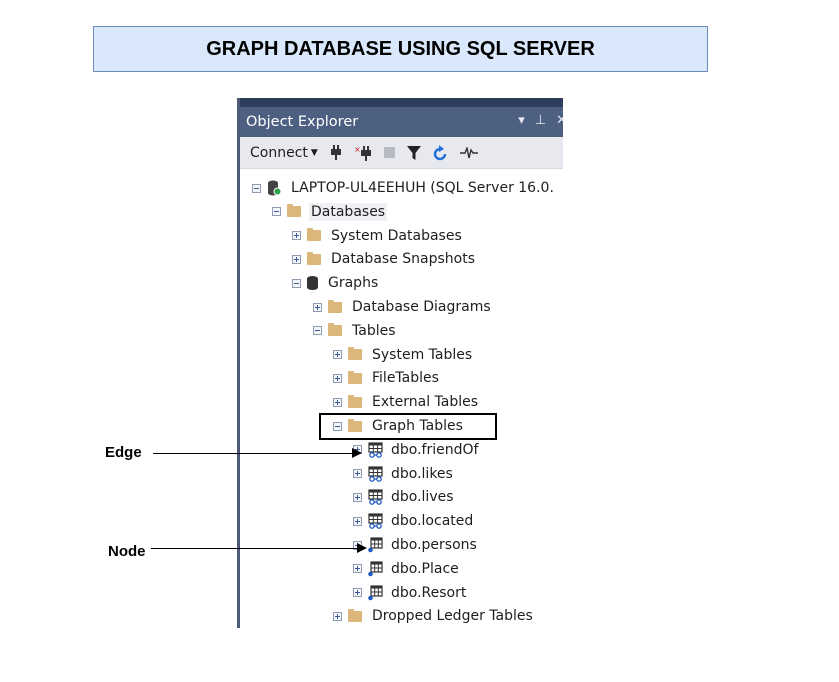 This screenshot has height=682, width=839. What do you see at coordinates (314, 152) in the screenshot?
I see `chevron-down-icon: ▼` at bounding box center [314, 152].